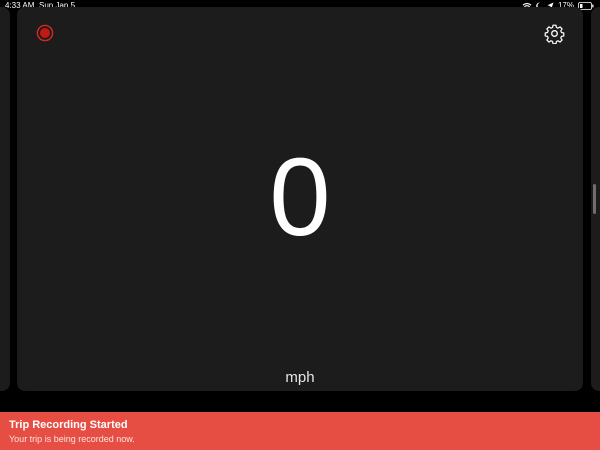 This screenshot has height=450, width=600. Describe the element at coordinates (68, 425) in the screenshot. I see `toast-title: Trip Recording Started` at that location.